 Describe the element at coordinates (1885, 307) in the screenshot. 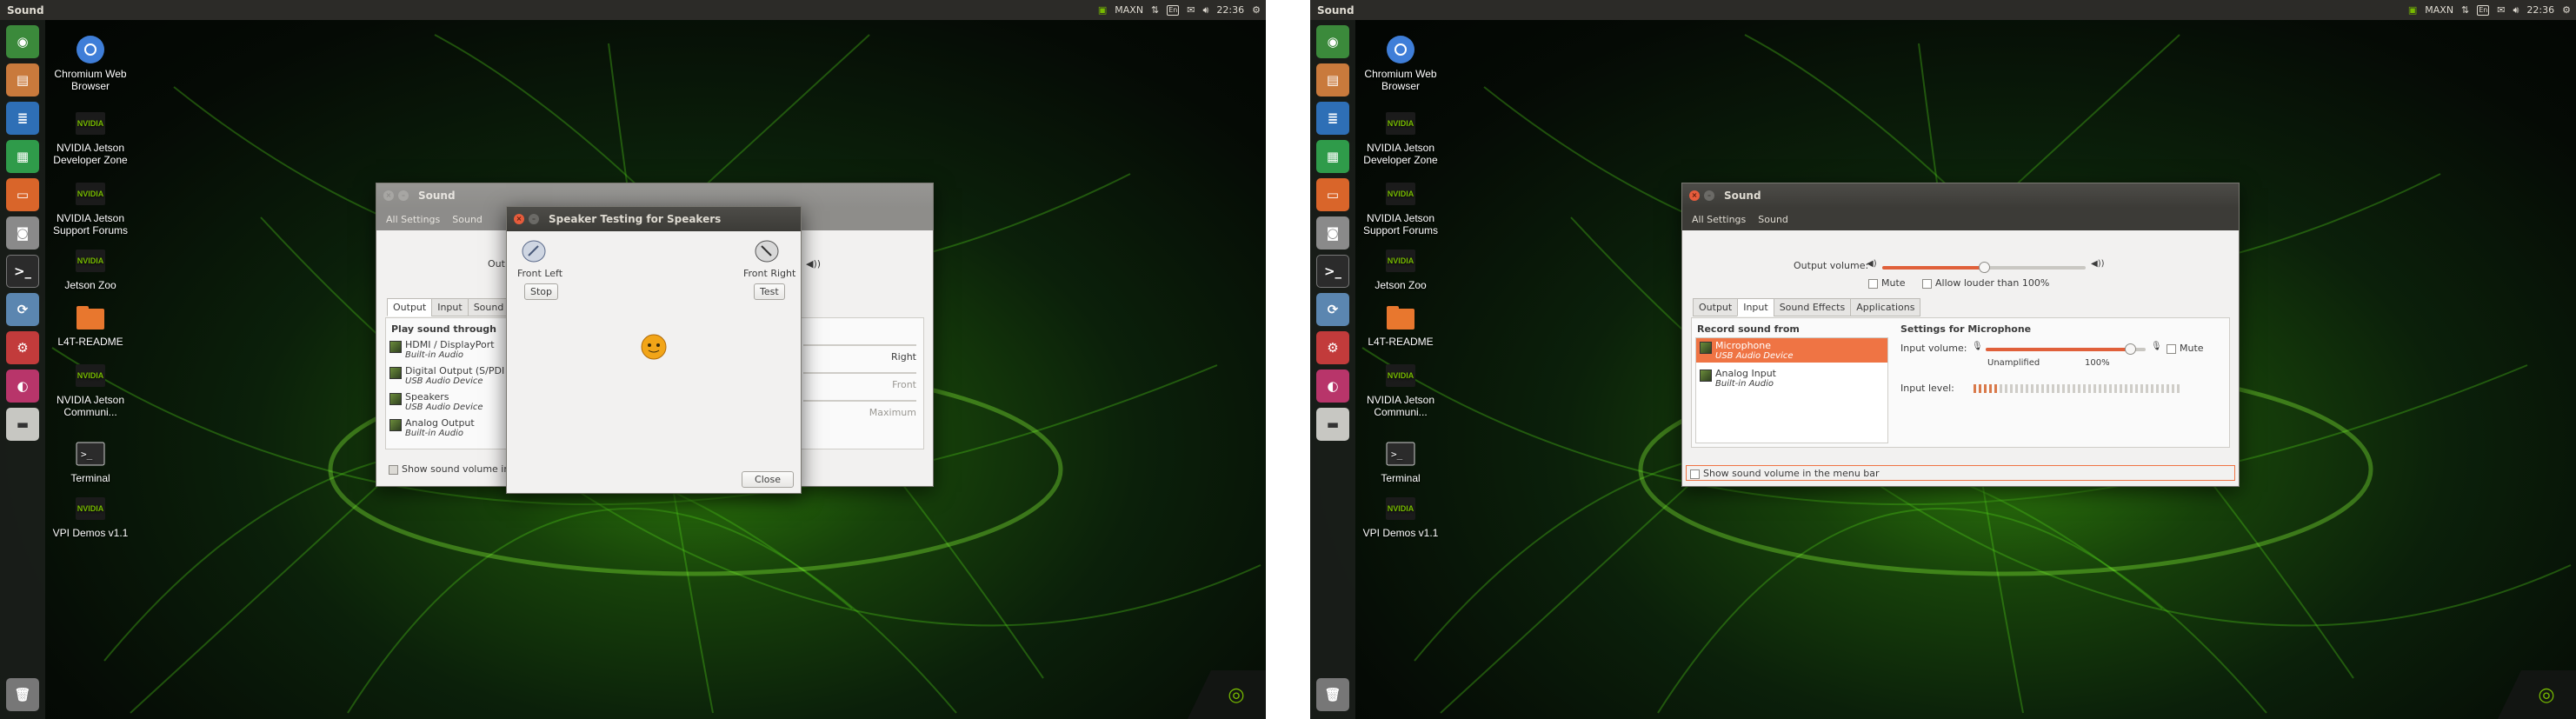

I see `tab-applications: Applications` at that location.